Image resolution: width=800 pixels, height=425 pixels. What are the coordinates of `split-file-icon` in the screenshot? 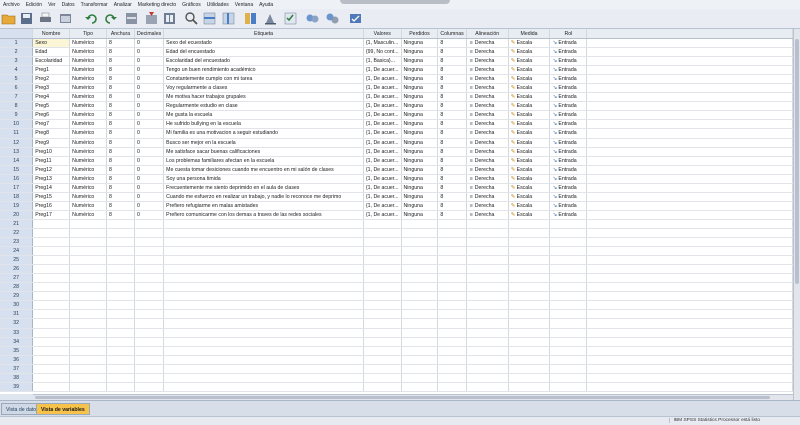 It's located at (250, 18).